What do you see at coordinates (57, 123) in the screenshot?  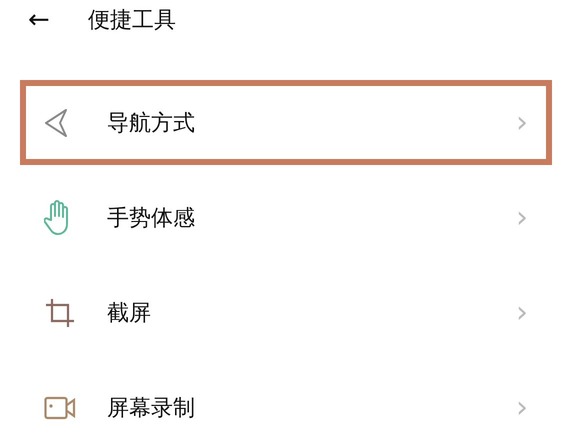 I see `back-triangle-icon` at bounding box center [57, 123].